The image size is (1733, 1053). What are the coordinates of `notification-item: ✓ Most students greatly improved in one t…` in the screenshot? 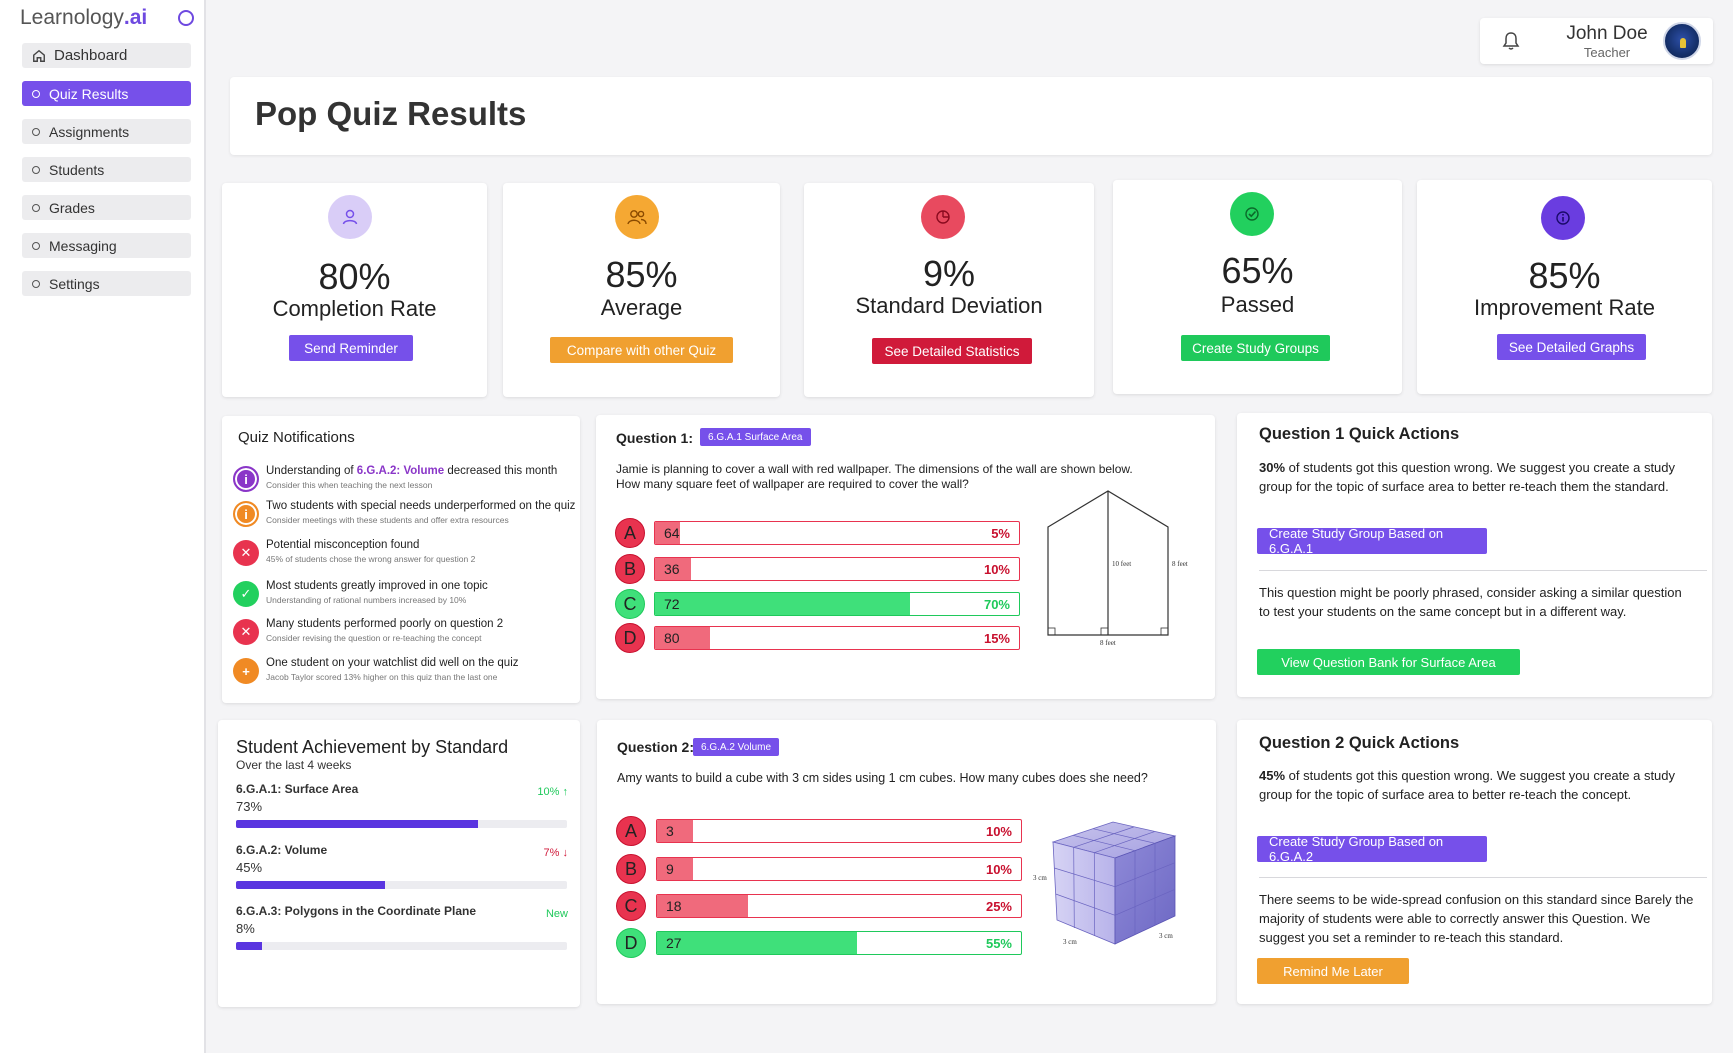 It's located at (403, 597).